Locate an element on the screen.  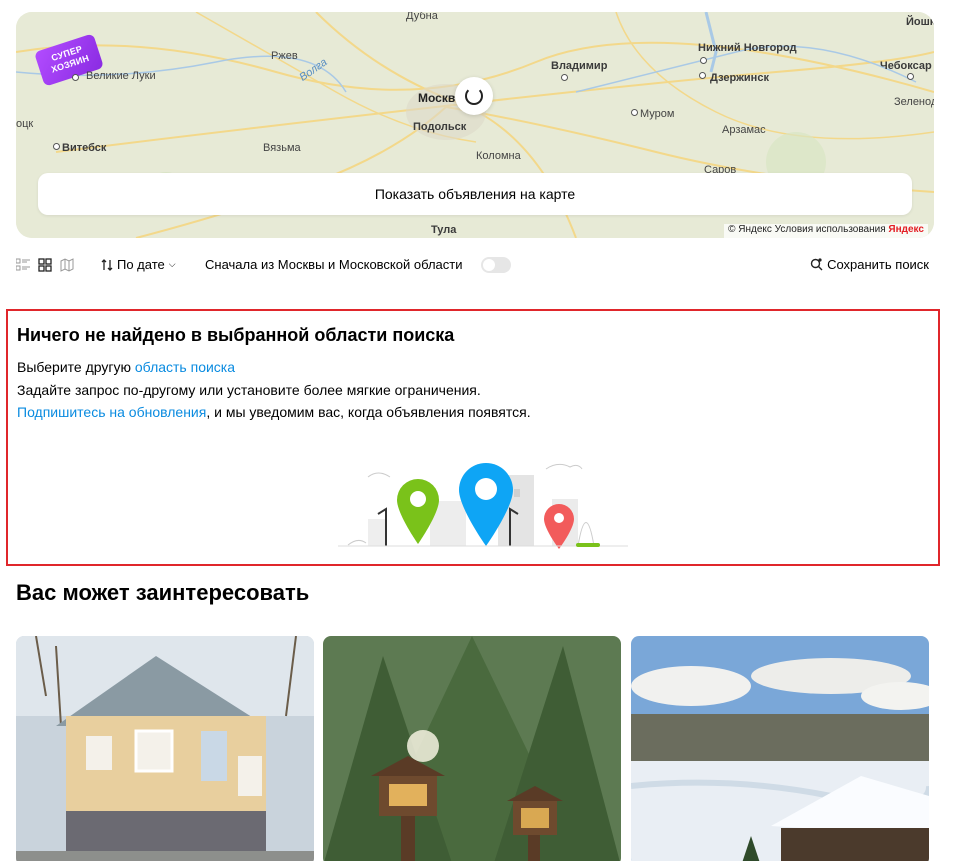
loading-spinner is located at coordinates (474, 96).